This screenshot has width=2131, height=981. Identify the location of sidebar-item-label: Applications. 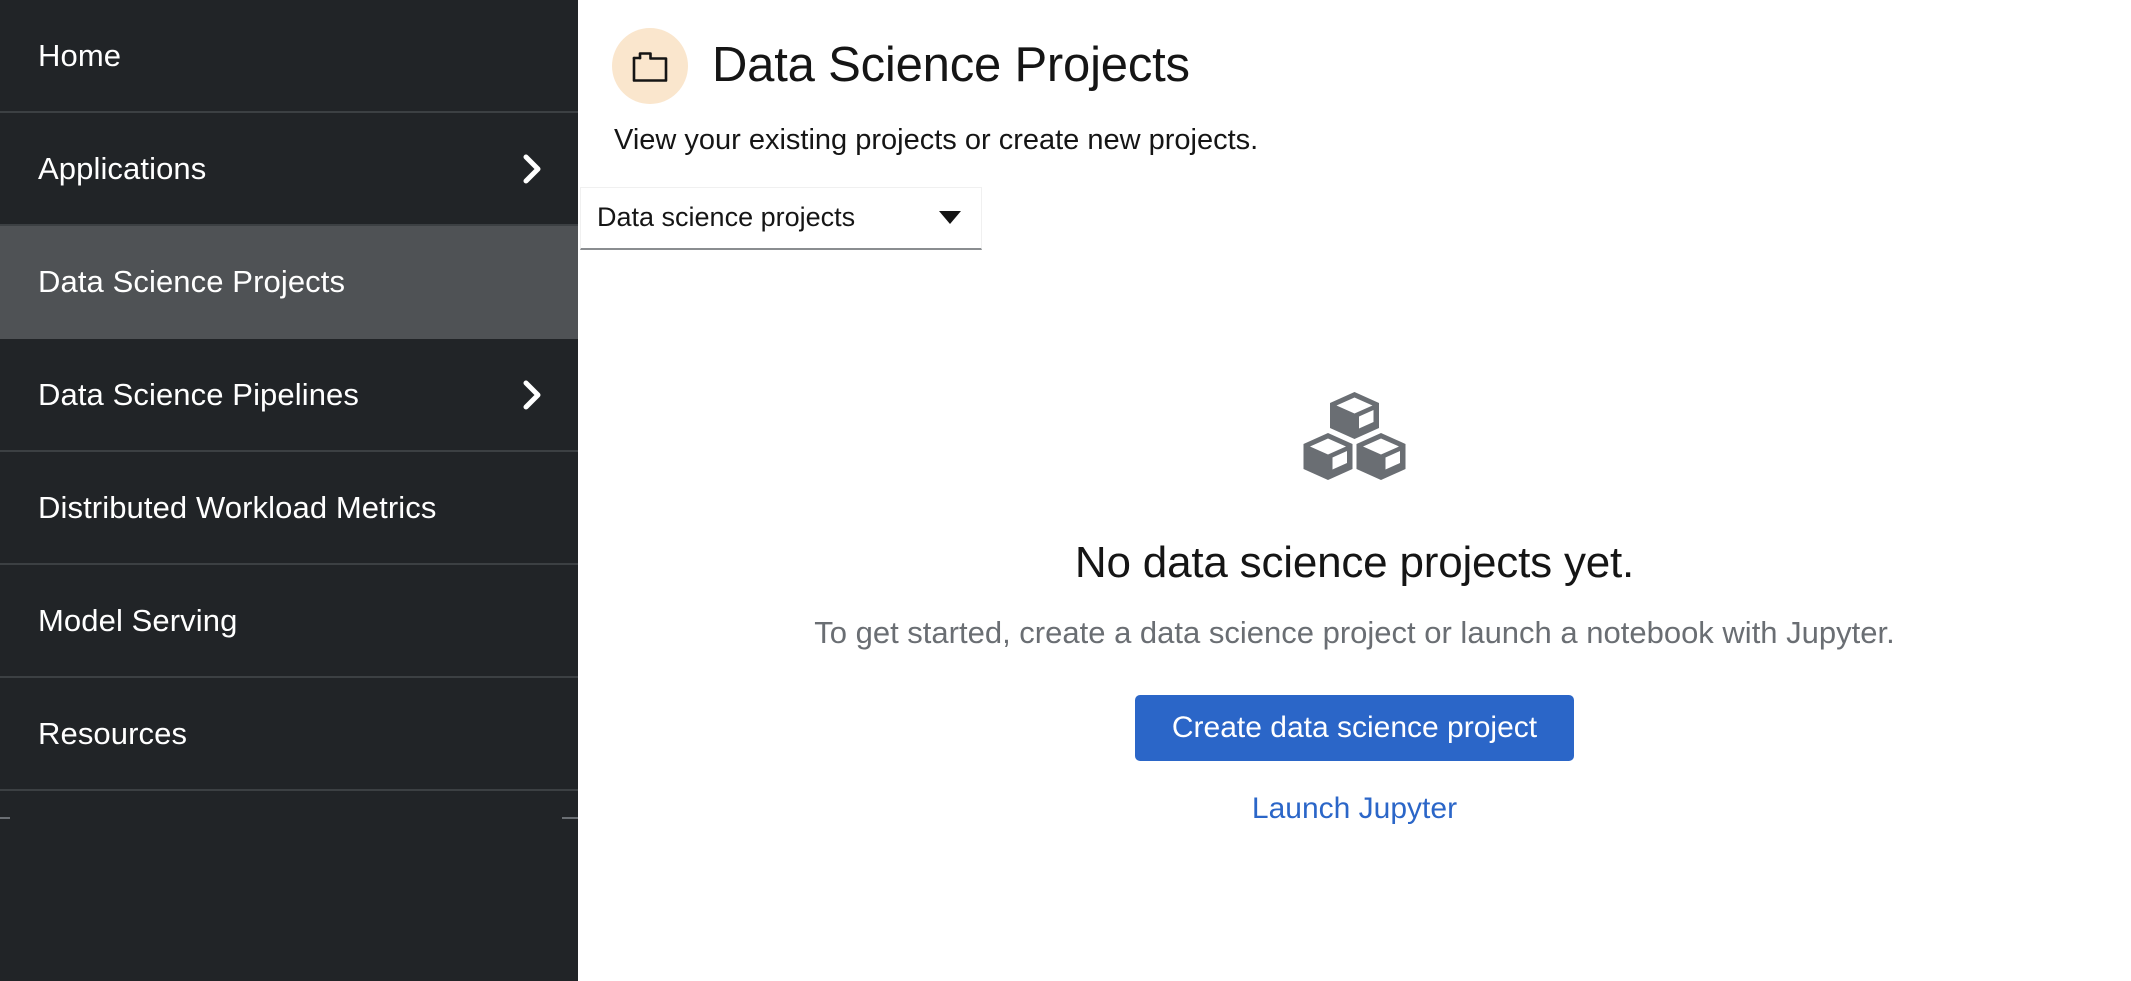
(122, 168).